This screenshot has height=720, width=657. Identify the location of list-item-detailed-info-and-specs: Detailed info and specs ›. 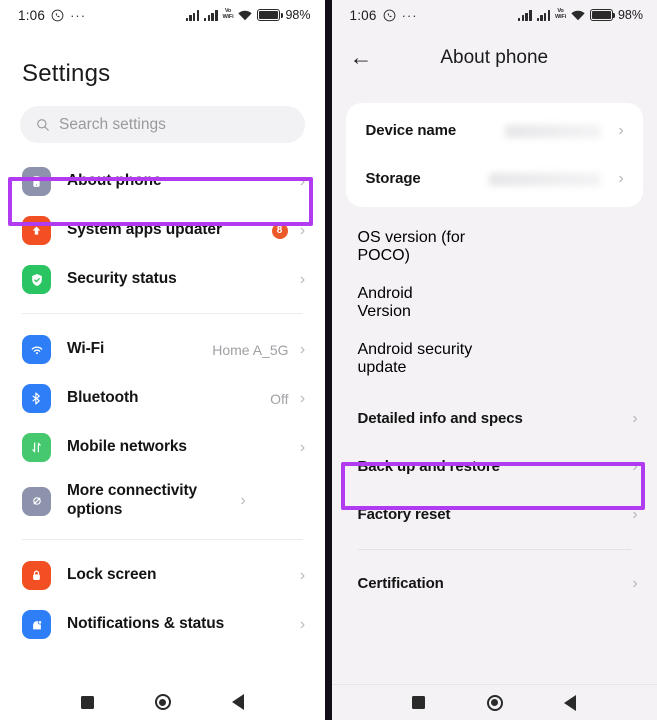
(494, 419).